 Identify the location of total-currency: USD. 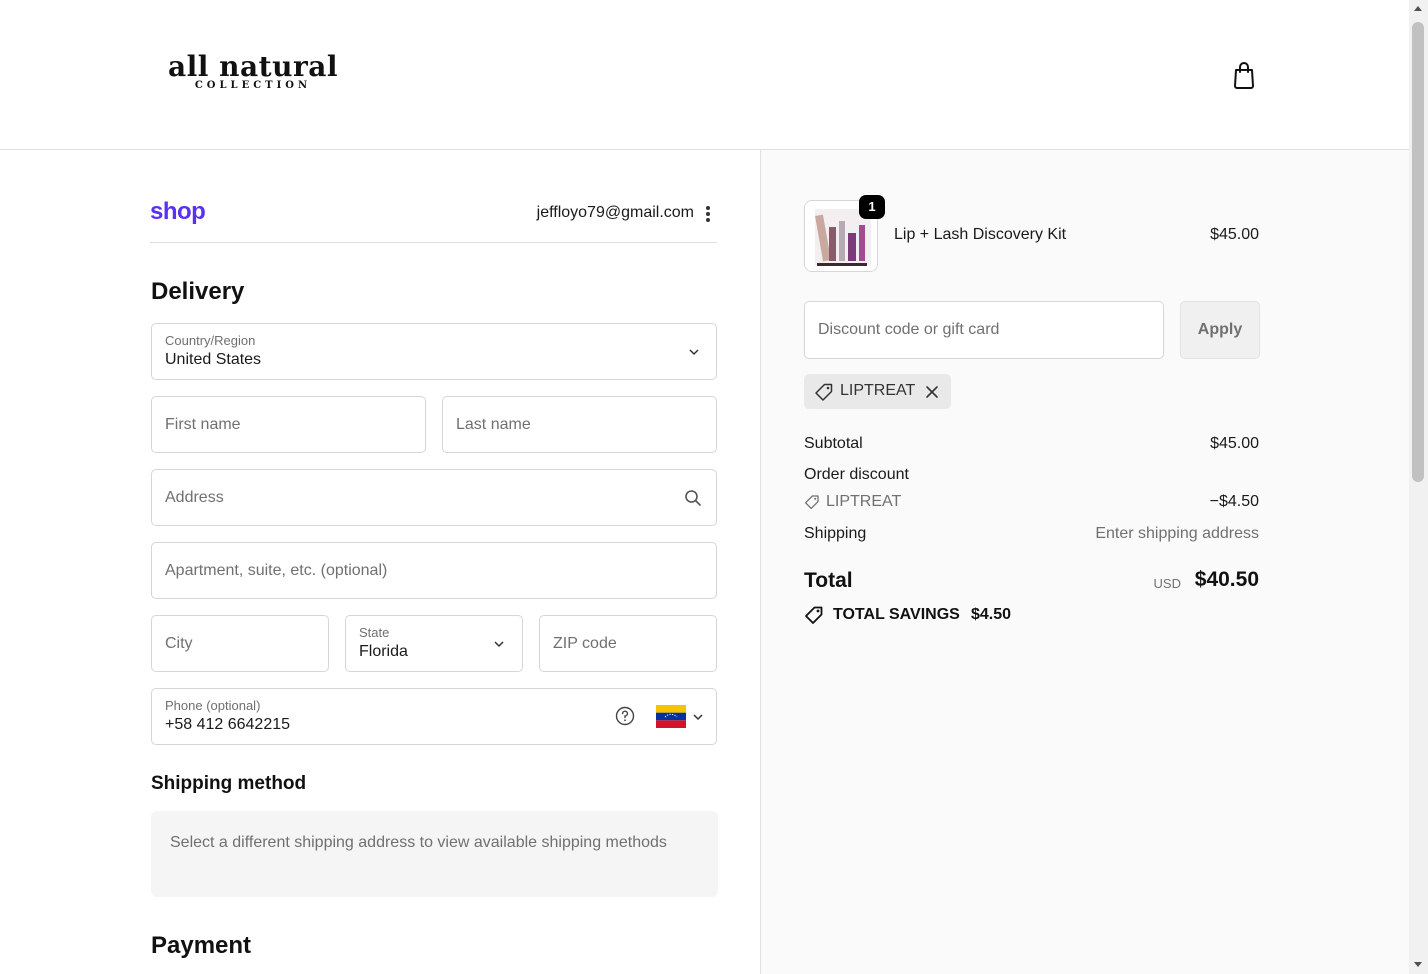
(1167, 583).